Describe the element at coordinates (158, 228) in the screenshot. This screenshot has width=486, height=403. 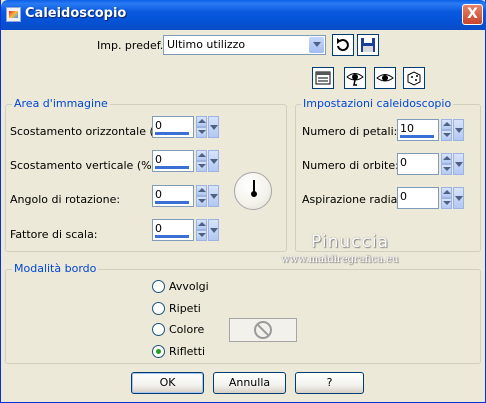
I see `scale-factor-value: 0` at that location.